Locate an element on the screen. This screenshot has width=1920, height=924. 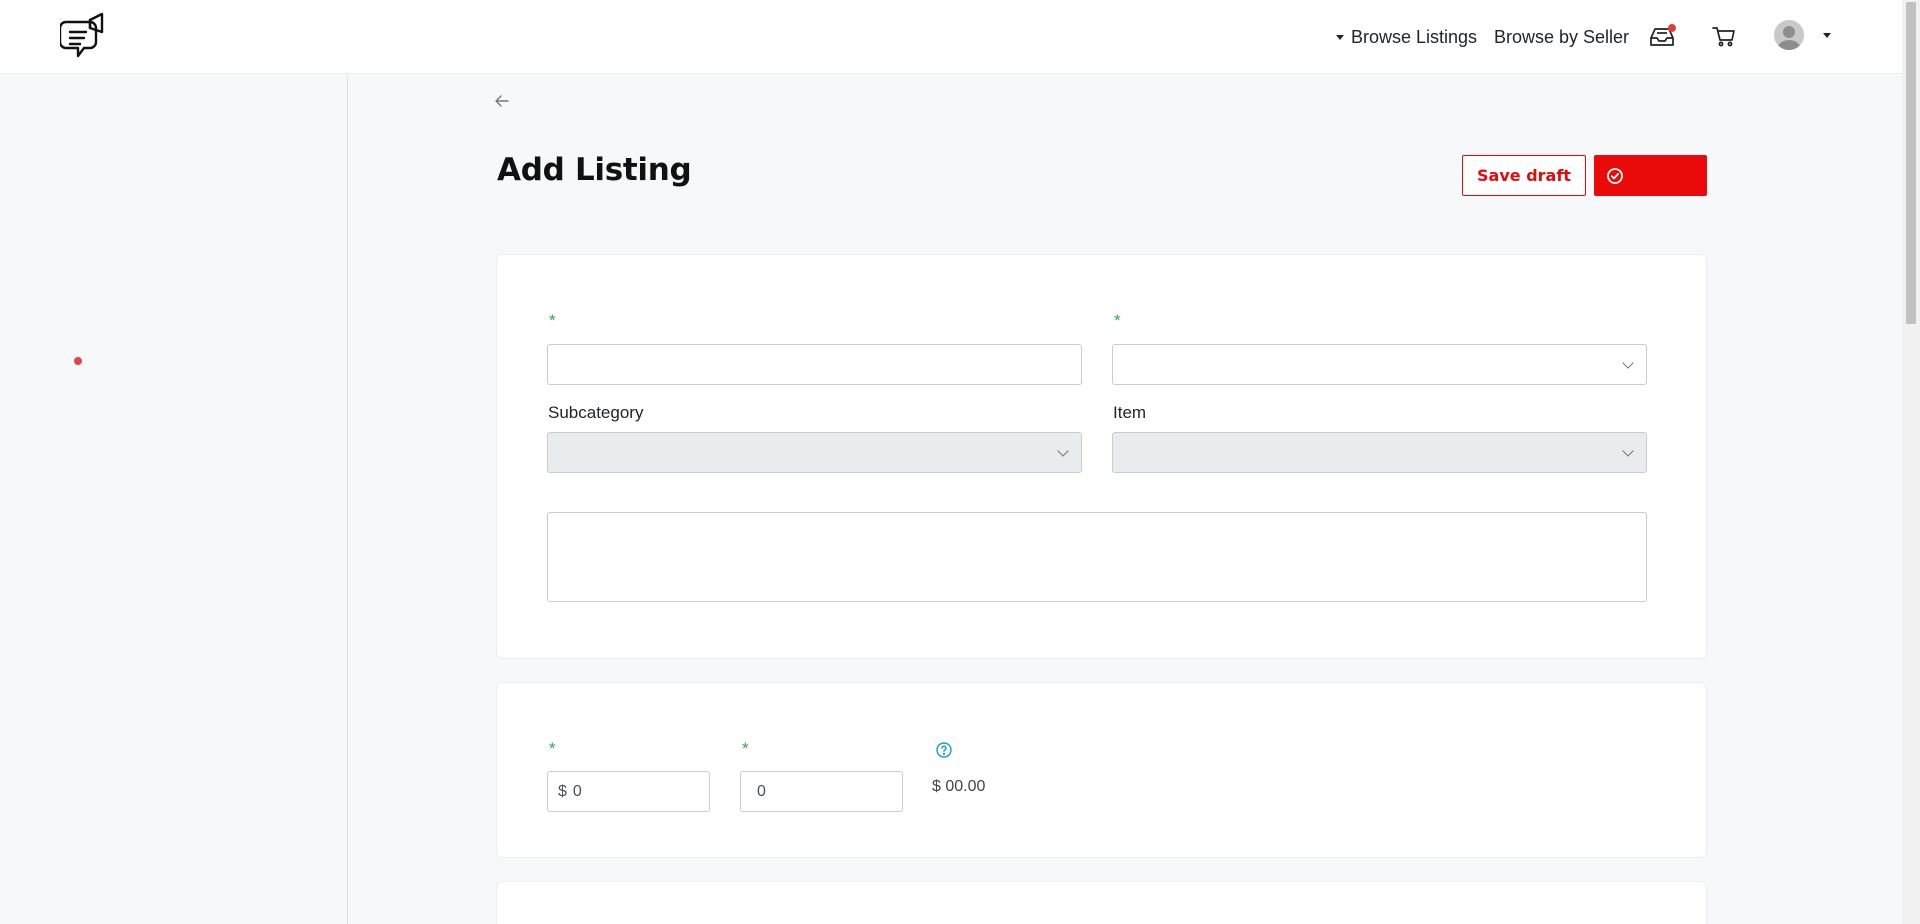
price-input: $ 0 is located at coordinates (628, 791).